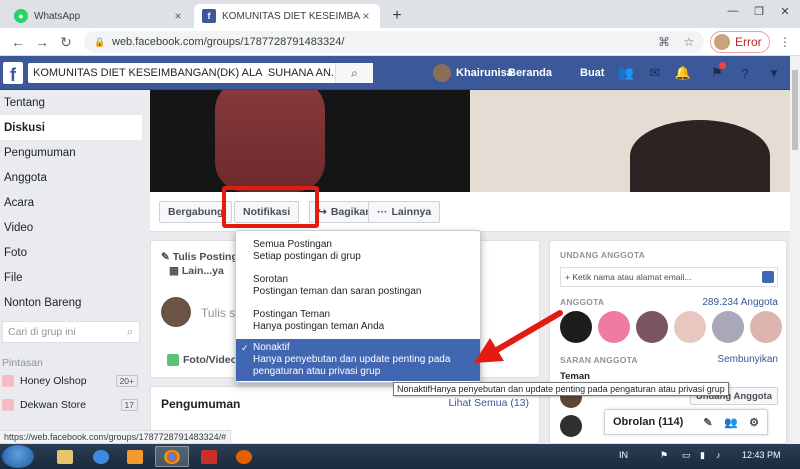  Describe the element at coordinates (209, 16) in the screenshot. I see `facebook-icon: f` at that location.